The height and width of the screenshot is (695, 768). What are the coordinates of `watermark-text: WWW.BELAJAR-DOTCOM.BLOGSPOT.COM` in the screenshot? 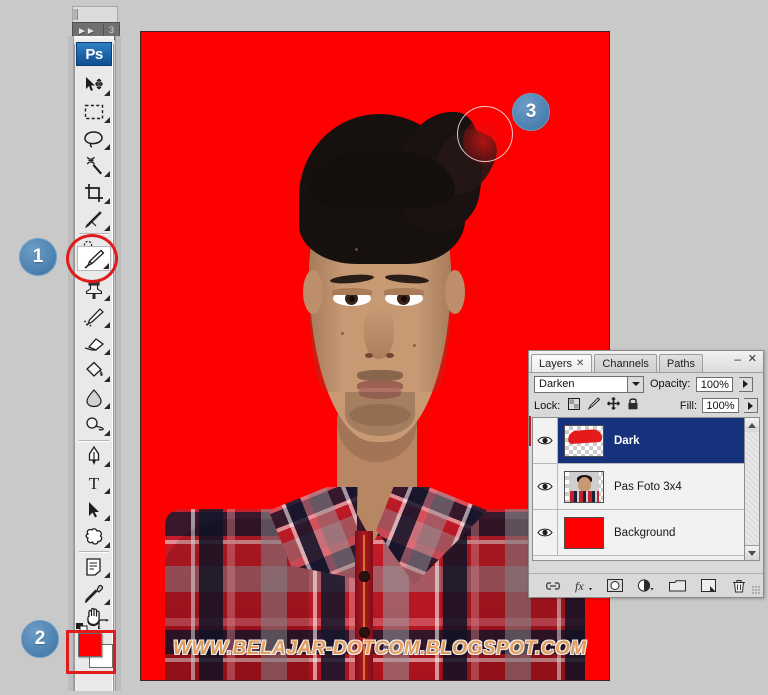 It's located at (380, 648).